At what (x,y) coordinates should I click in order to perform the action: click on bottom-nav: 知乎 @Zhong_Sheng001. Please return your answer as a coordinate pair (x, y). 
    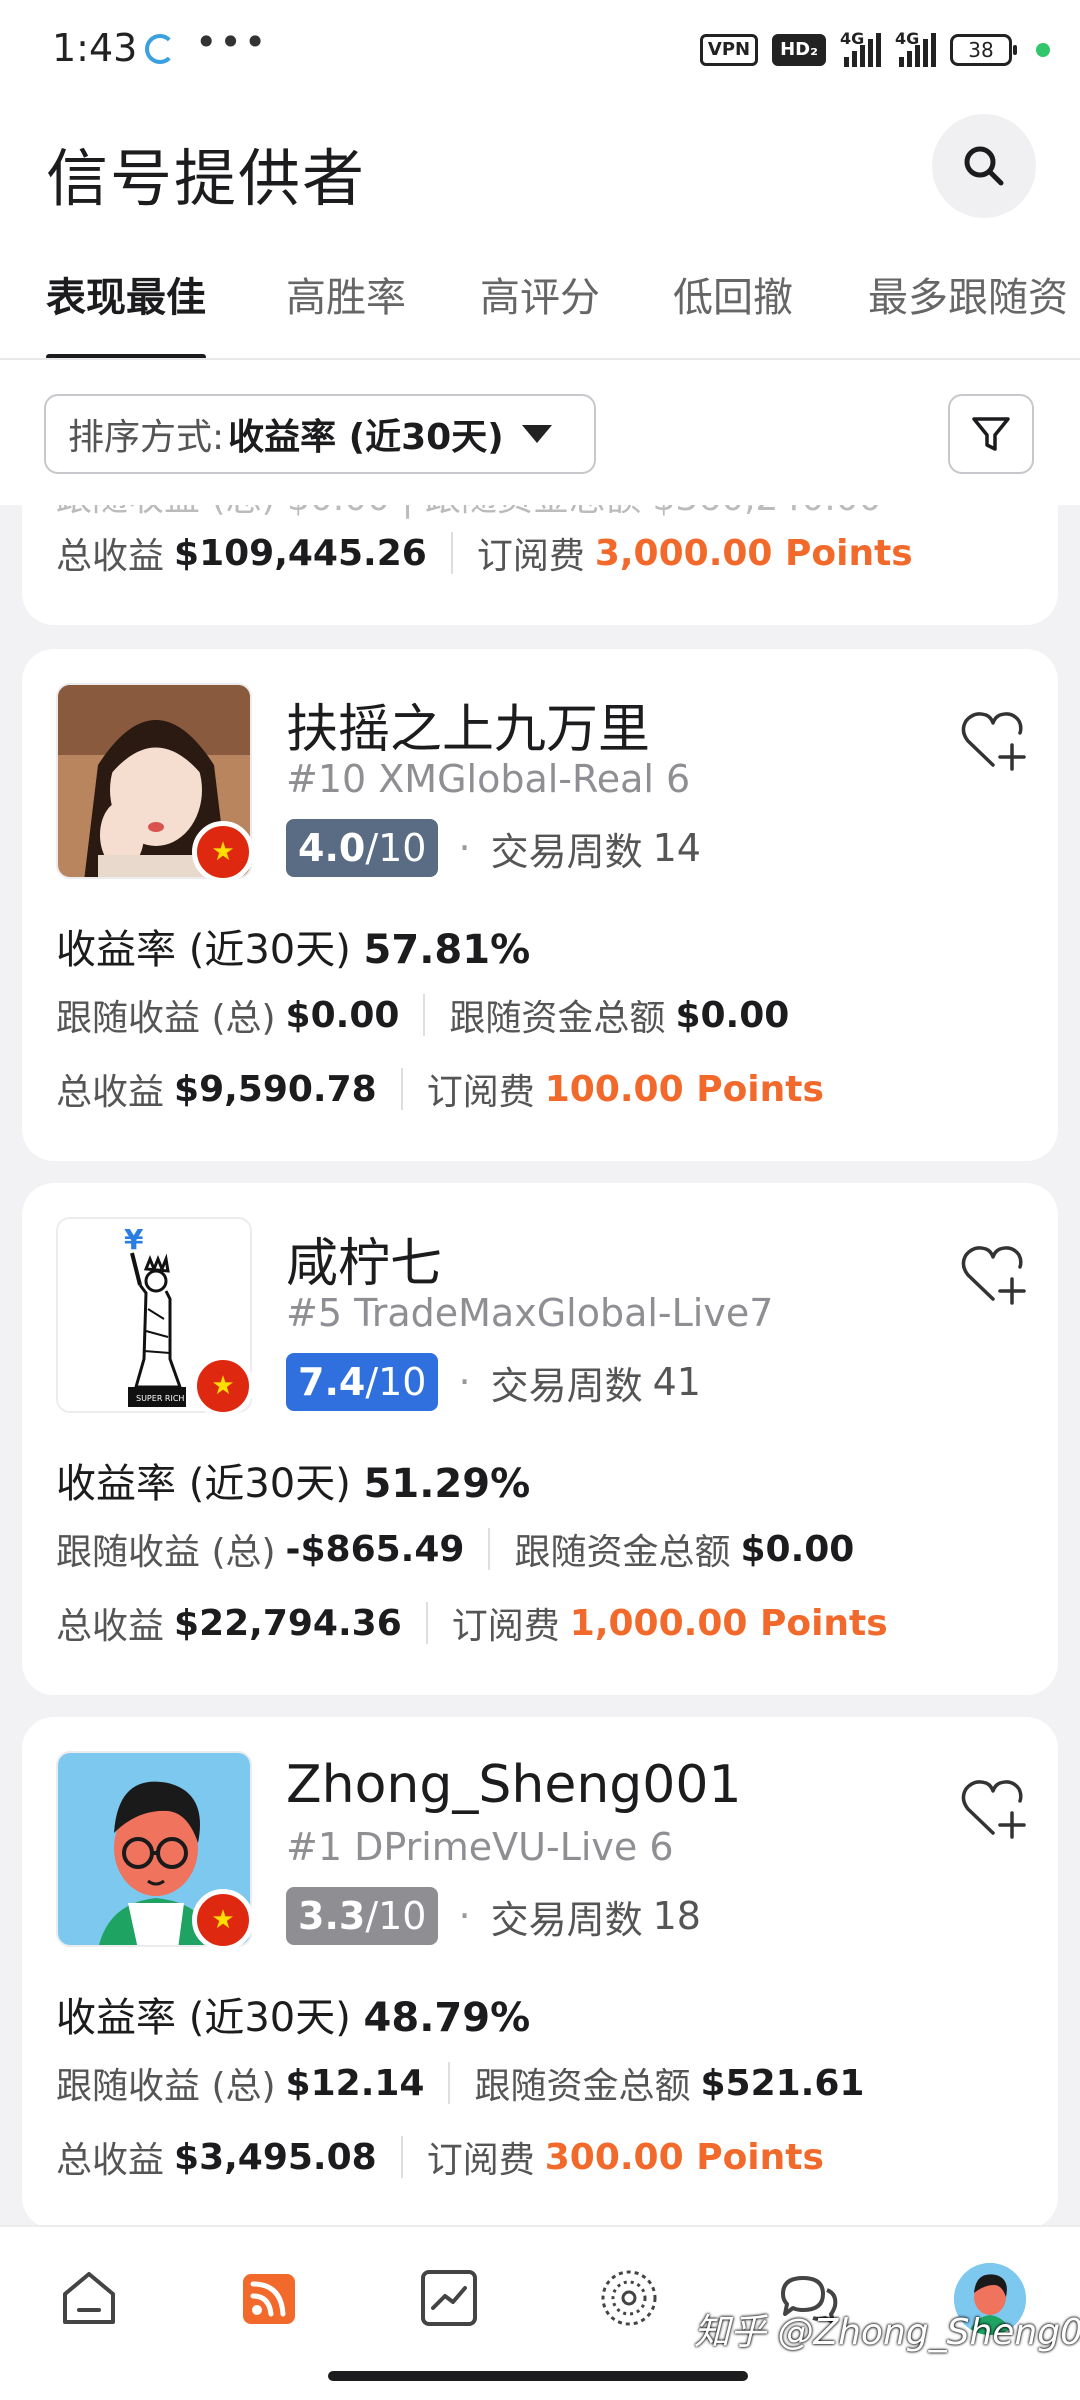
    Looking at the image, I should click on (540, 2312).